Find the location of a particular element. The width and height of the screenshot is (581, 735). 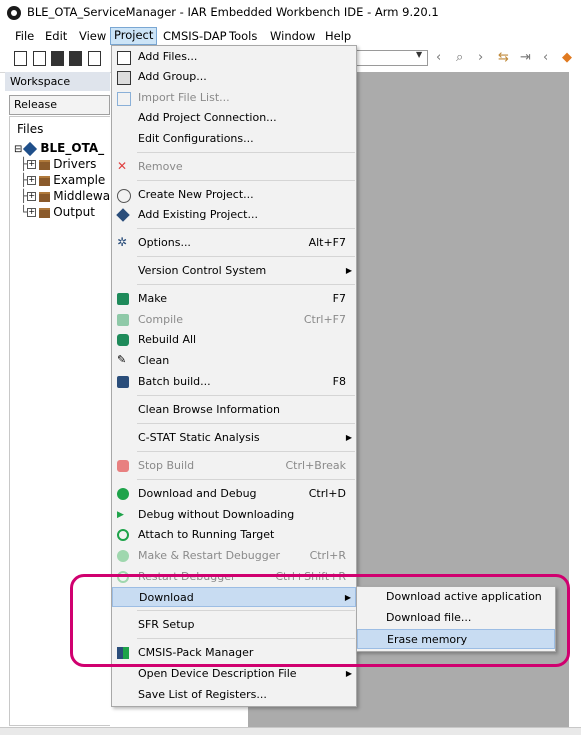

folder-label: Drivers is located at coordinates (75, 164).